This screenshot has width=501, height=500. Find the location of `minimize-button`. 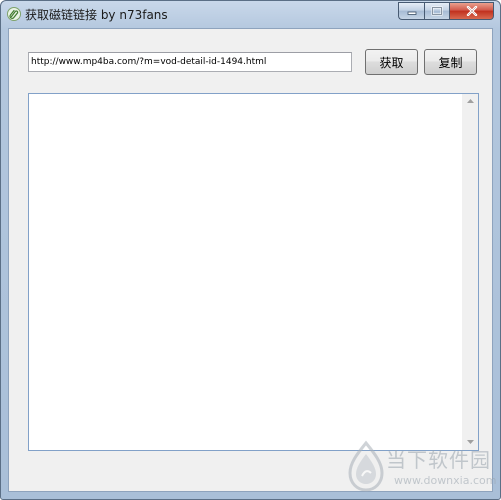

minimize-button is located at coordinates (411, 11).